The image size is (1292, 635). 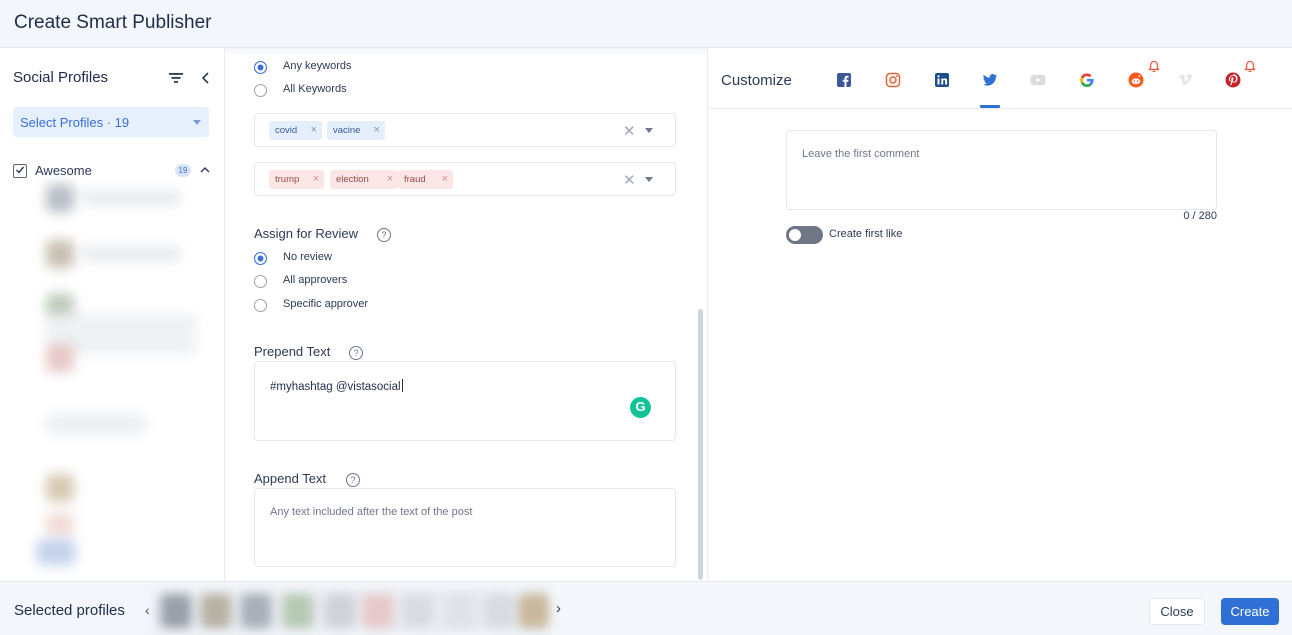 I want to click on chevron-up-icon, so click(x=205, y=170).